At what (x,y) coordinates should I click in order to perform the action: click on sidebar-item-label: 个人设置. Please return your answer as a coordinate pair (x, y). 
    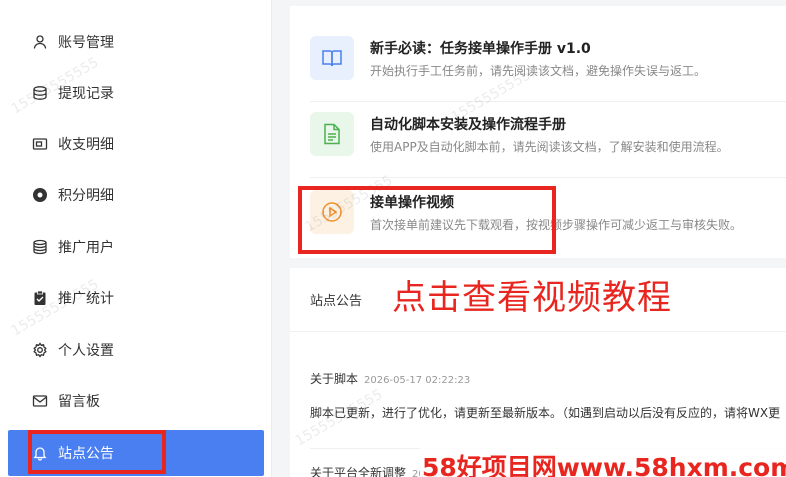
    Looking at the image, I should click on (86, 351).